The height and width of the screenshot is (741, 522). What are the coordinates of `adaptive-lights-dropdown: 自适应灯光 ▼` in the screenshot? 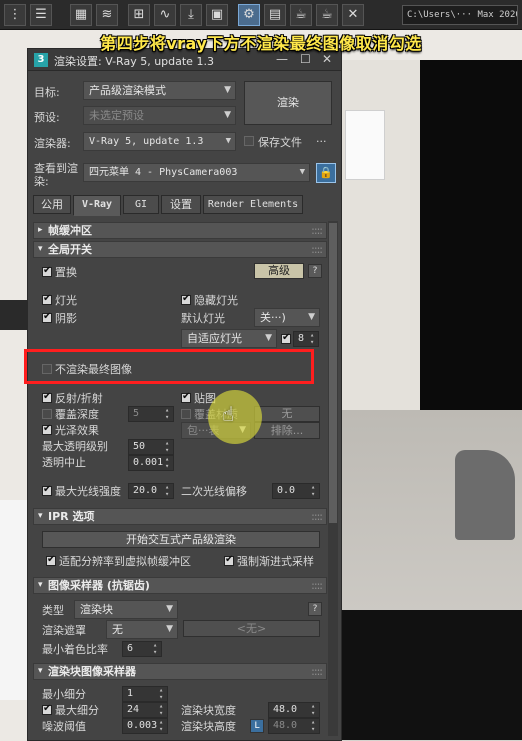 It's located at (229, 338).